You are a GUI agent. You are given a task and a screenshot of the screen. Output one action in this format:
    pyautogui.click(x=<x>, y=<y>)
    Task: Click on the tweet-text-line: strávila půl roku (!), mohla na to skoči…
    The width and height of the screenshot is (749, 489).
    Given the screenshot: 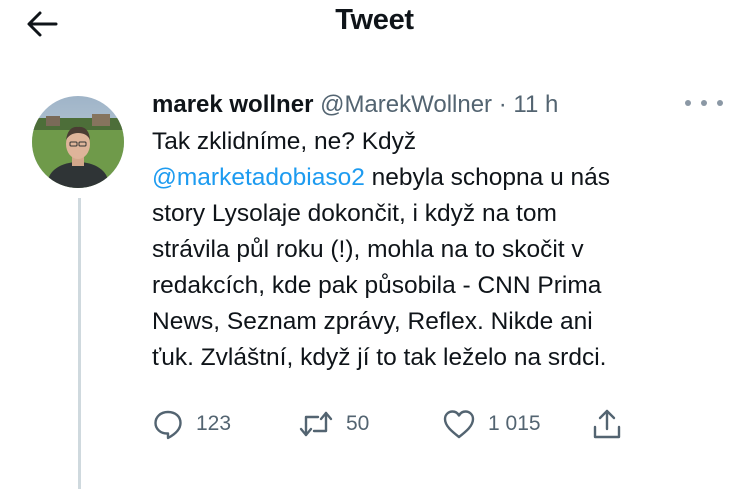 What is the action you would take?
    pyautogui.click(x=442, y=250)
    